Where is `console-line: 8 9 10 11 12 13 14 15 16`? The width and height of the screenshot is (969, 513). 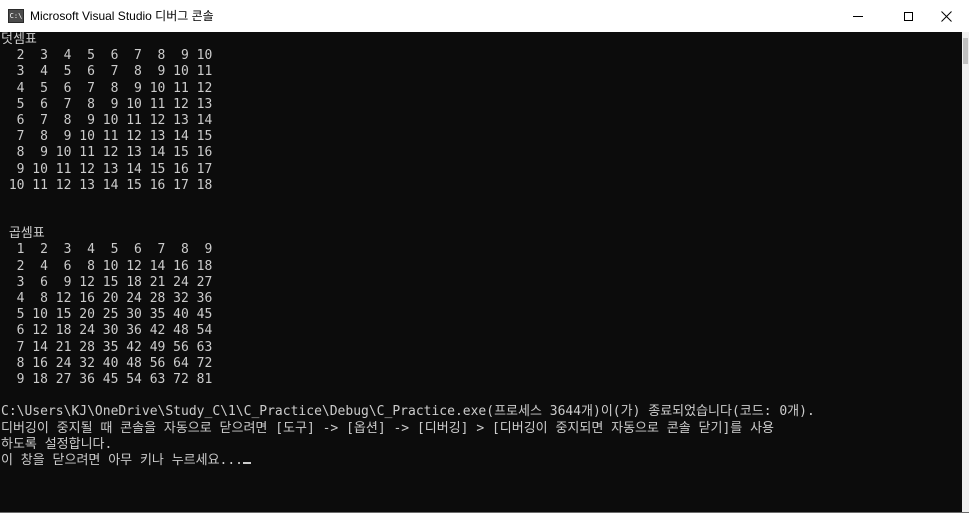
console-line: 8 9 10 11 12 13 14 15 16 is located at coordinates (107, 153).